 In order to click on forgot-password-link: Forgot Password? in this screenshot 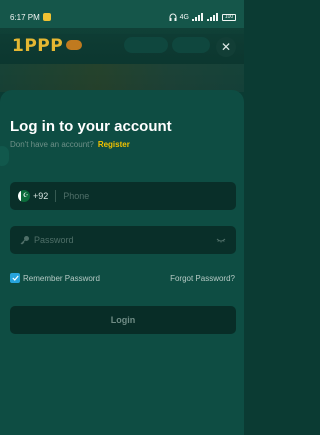, I will do `click(202, 278)`.